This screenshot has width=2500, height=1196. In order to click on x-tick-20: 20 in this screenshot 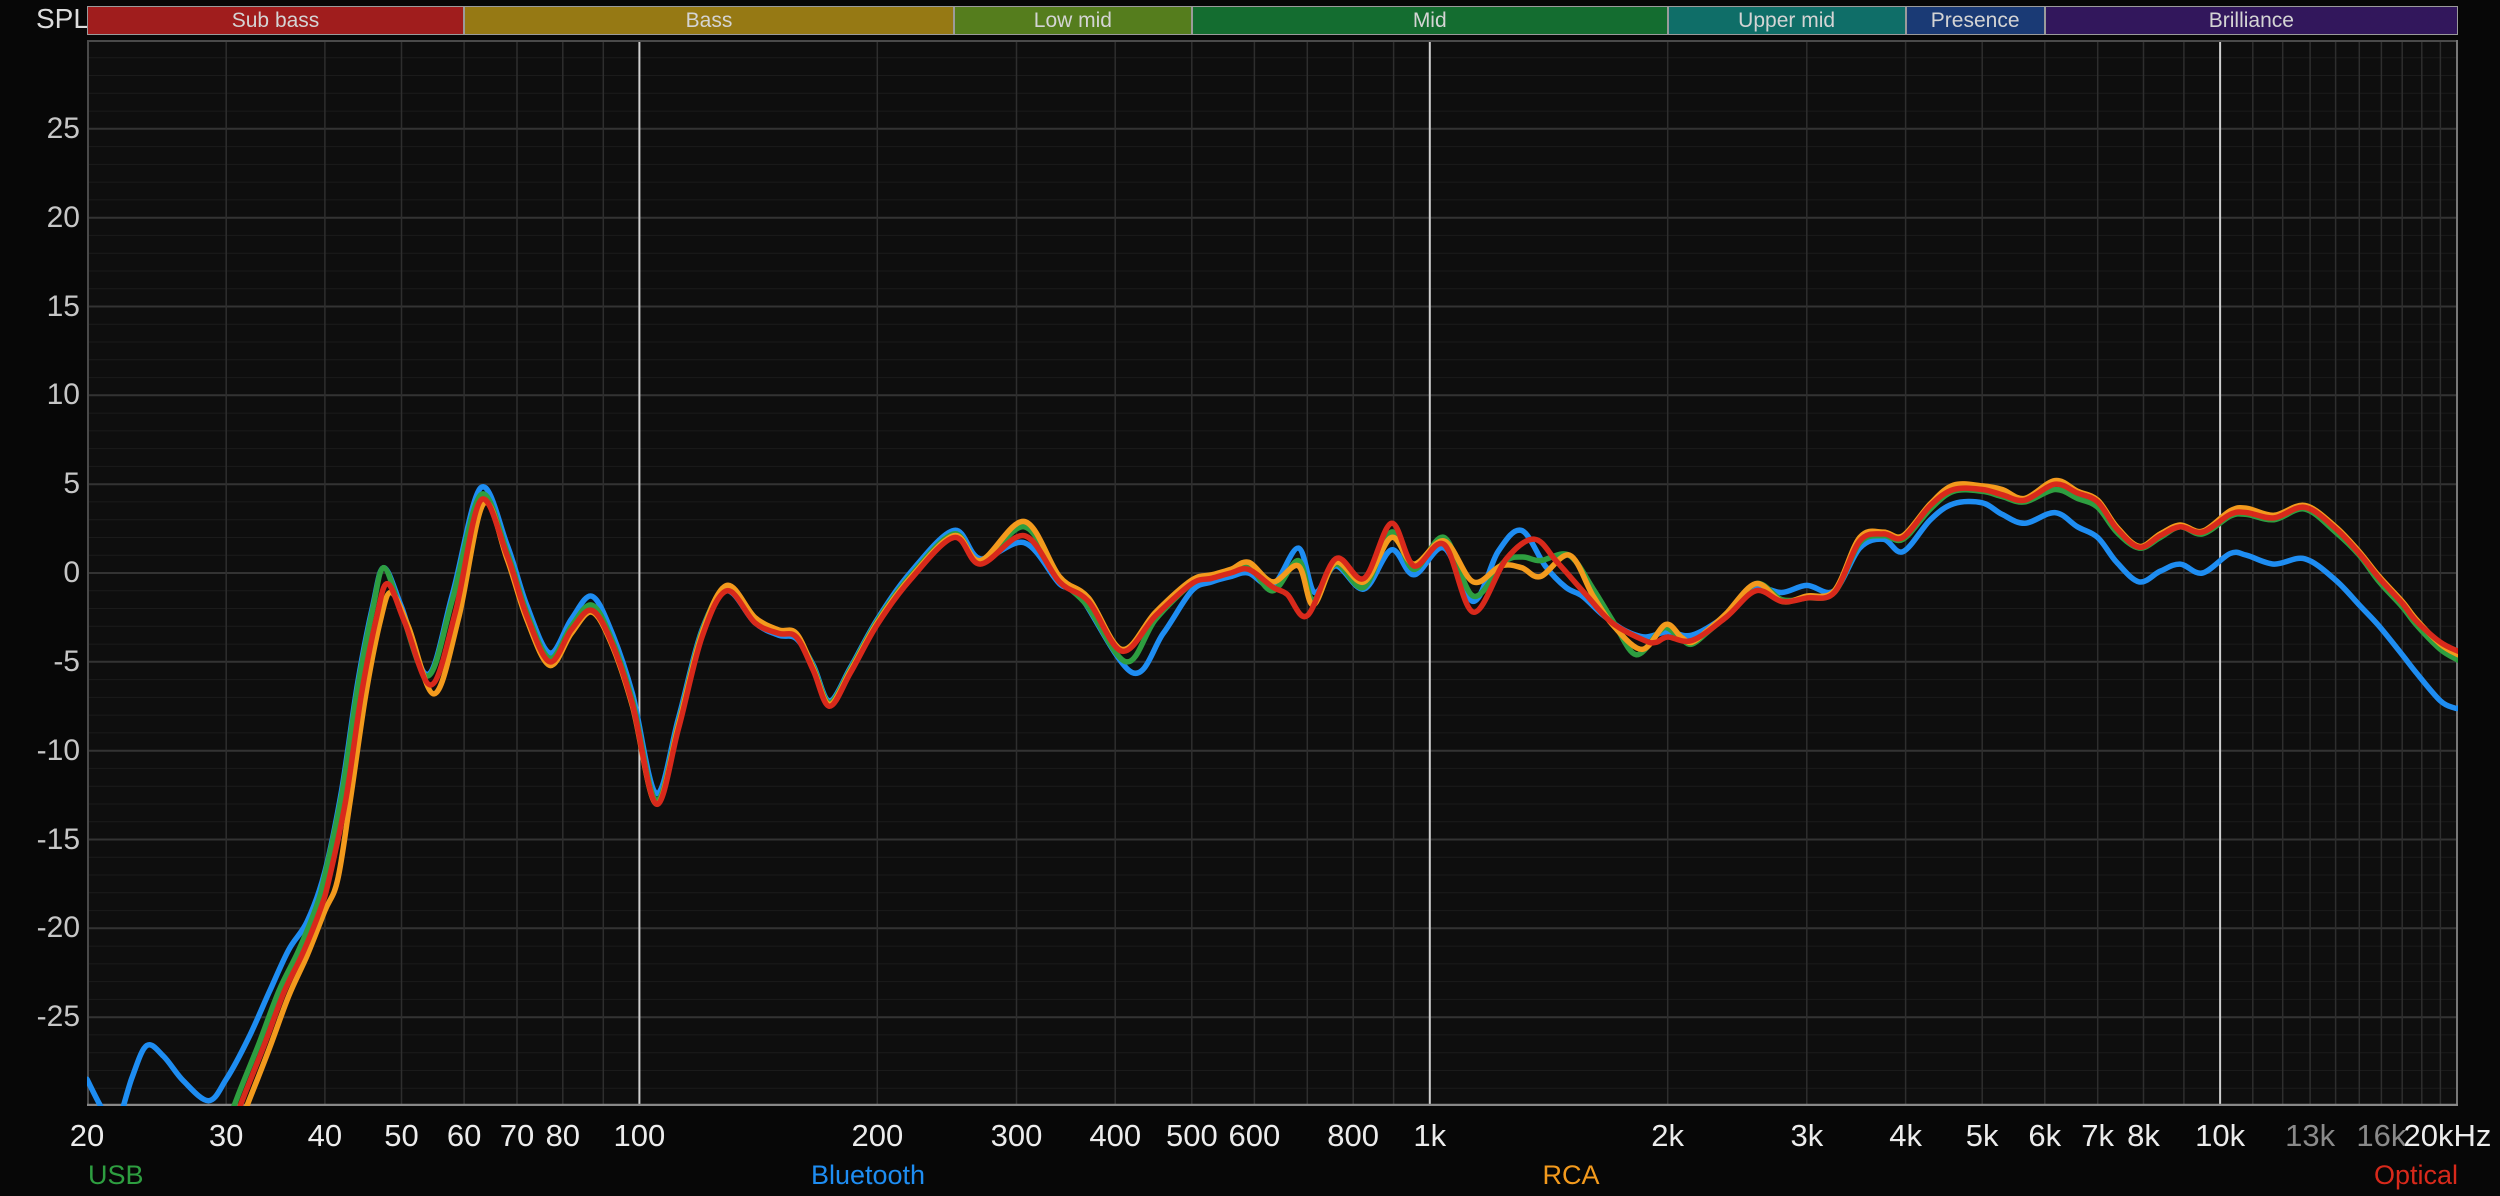, I will do `click(87, 1135)`.